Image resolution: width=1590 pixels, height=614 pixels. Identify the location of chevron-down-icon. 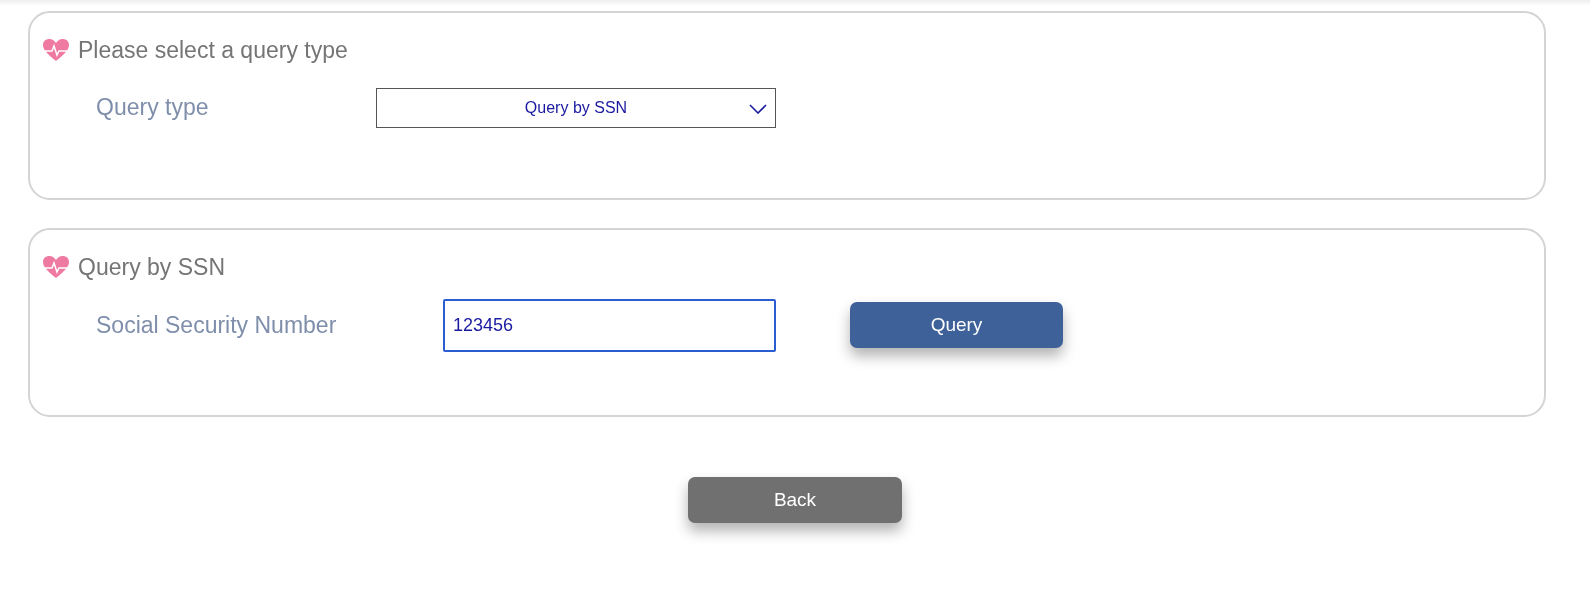
(758, 108).